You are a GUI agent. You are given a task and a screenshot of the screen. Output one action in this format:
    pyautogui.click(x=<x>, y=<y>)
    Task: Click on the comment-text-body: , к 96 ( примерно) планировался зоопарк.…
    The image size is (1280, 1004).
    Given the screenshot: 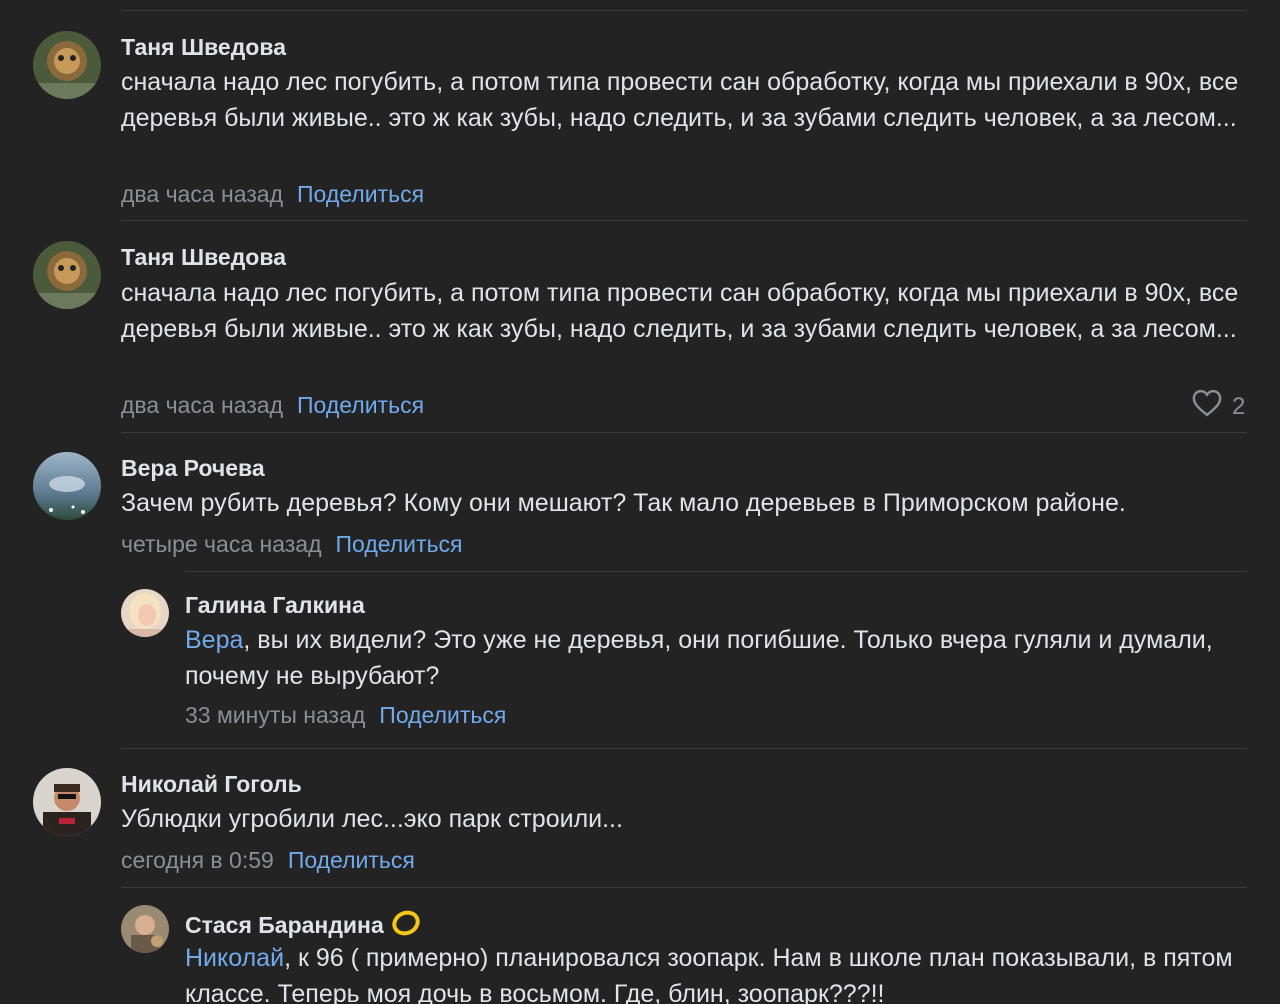 What is the action you would take?
    pyautogui.click(x=709, y=974)
    